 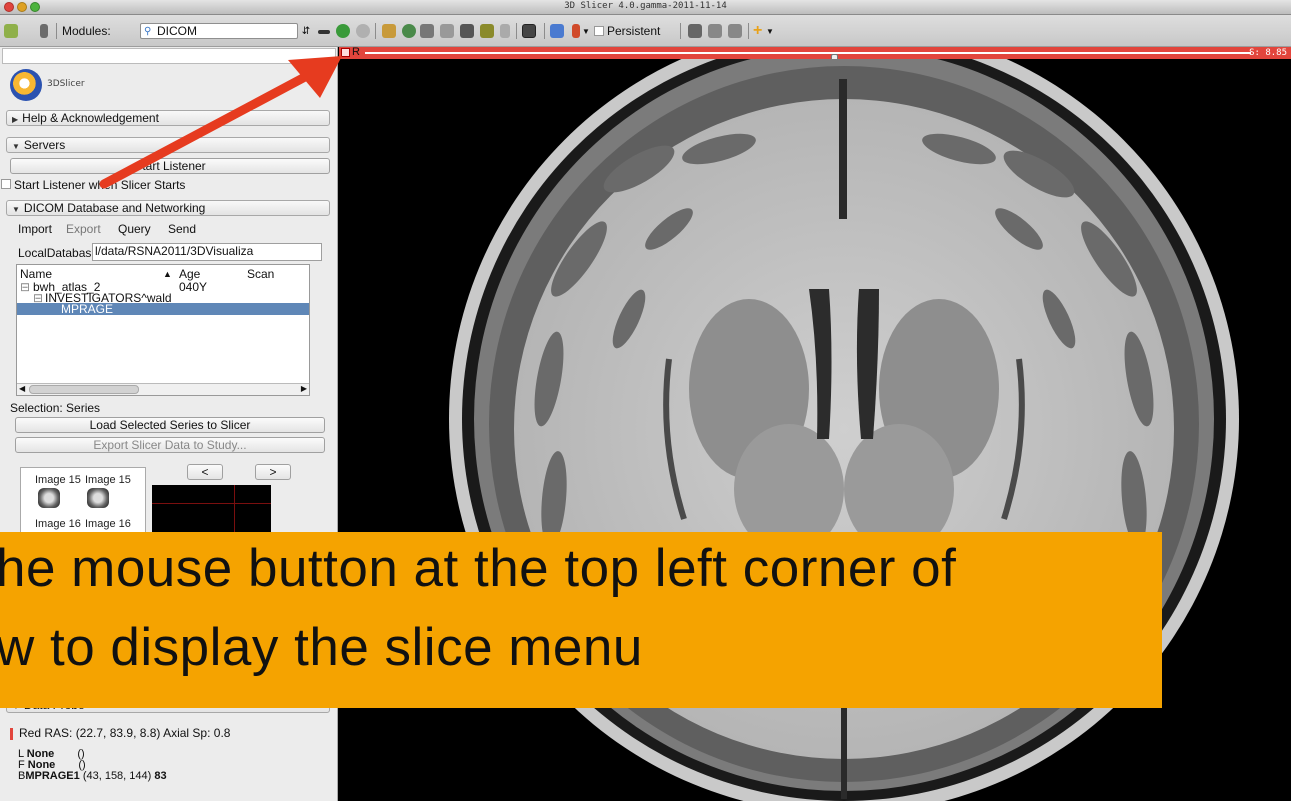 I want to click on modules-label: Modules:, so click(x=86, y=31).